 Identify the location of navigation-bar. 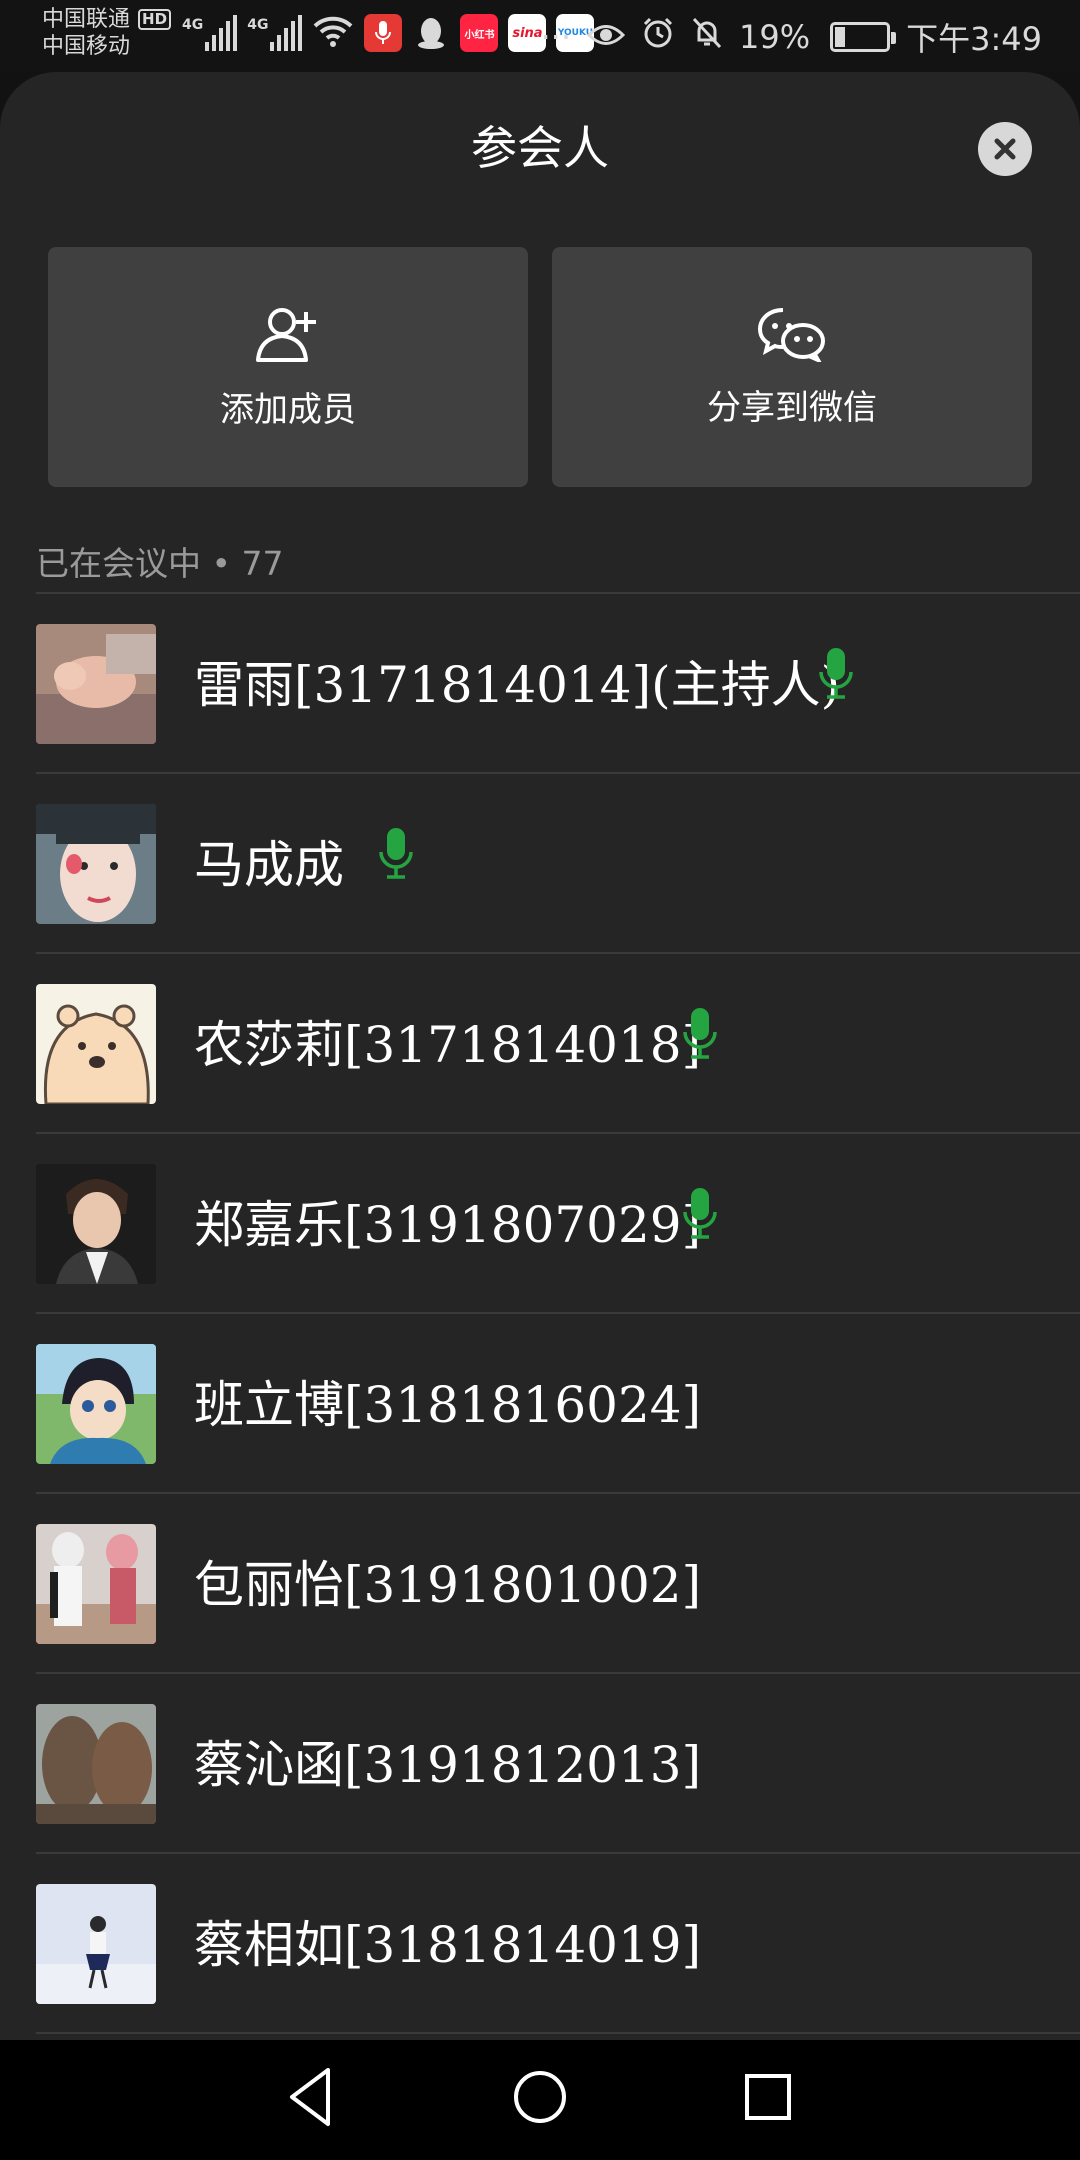
(540, 2100).